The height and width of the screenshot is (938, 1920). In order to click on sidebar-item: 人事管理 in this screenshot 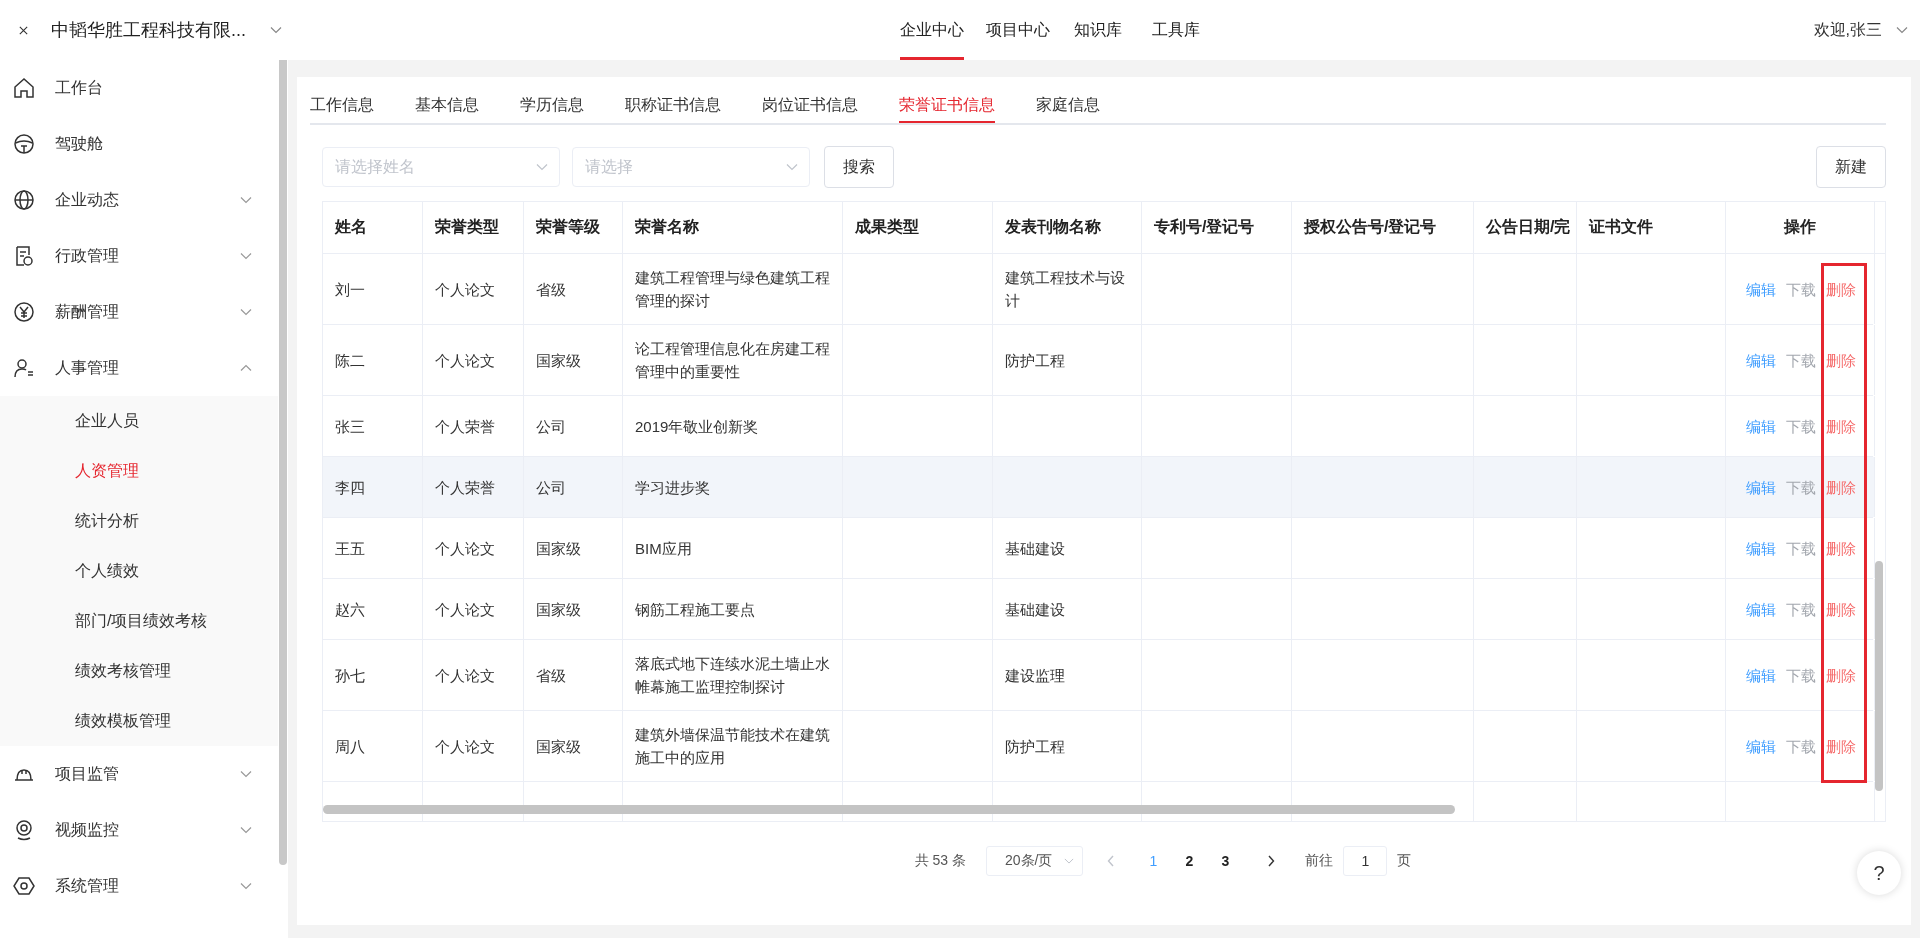, I will do `click(139, 368)`.